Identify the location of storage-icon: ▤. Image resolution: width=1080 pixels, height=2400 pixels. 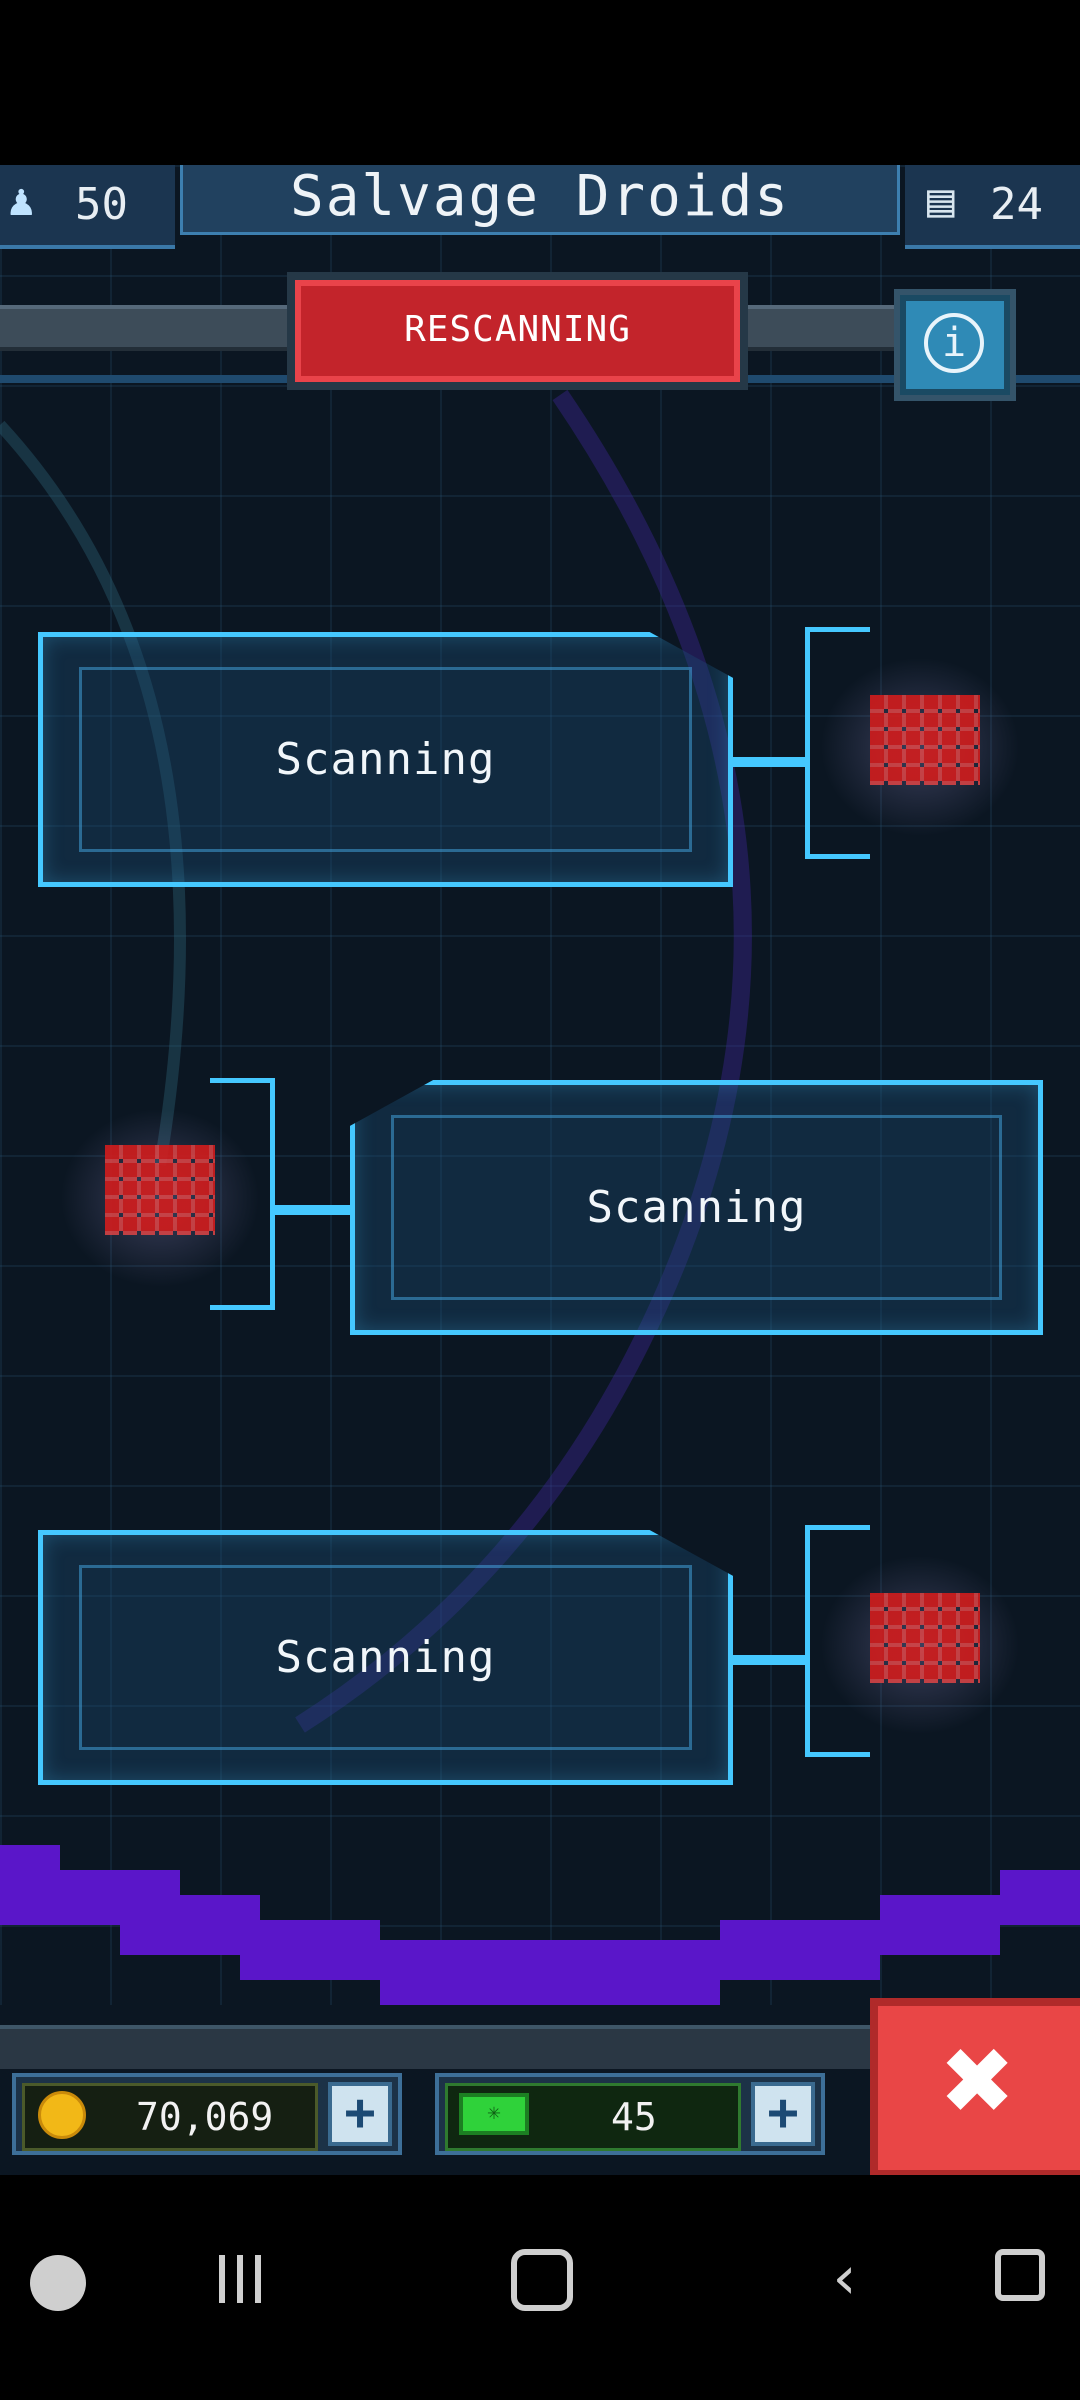
(941, 200).